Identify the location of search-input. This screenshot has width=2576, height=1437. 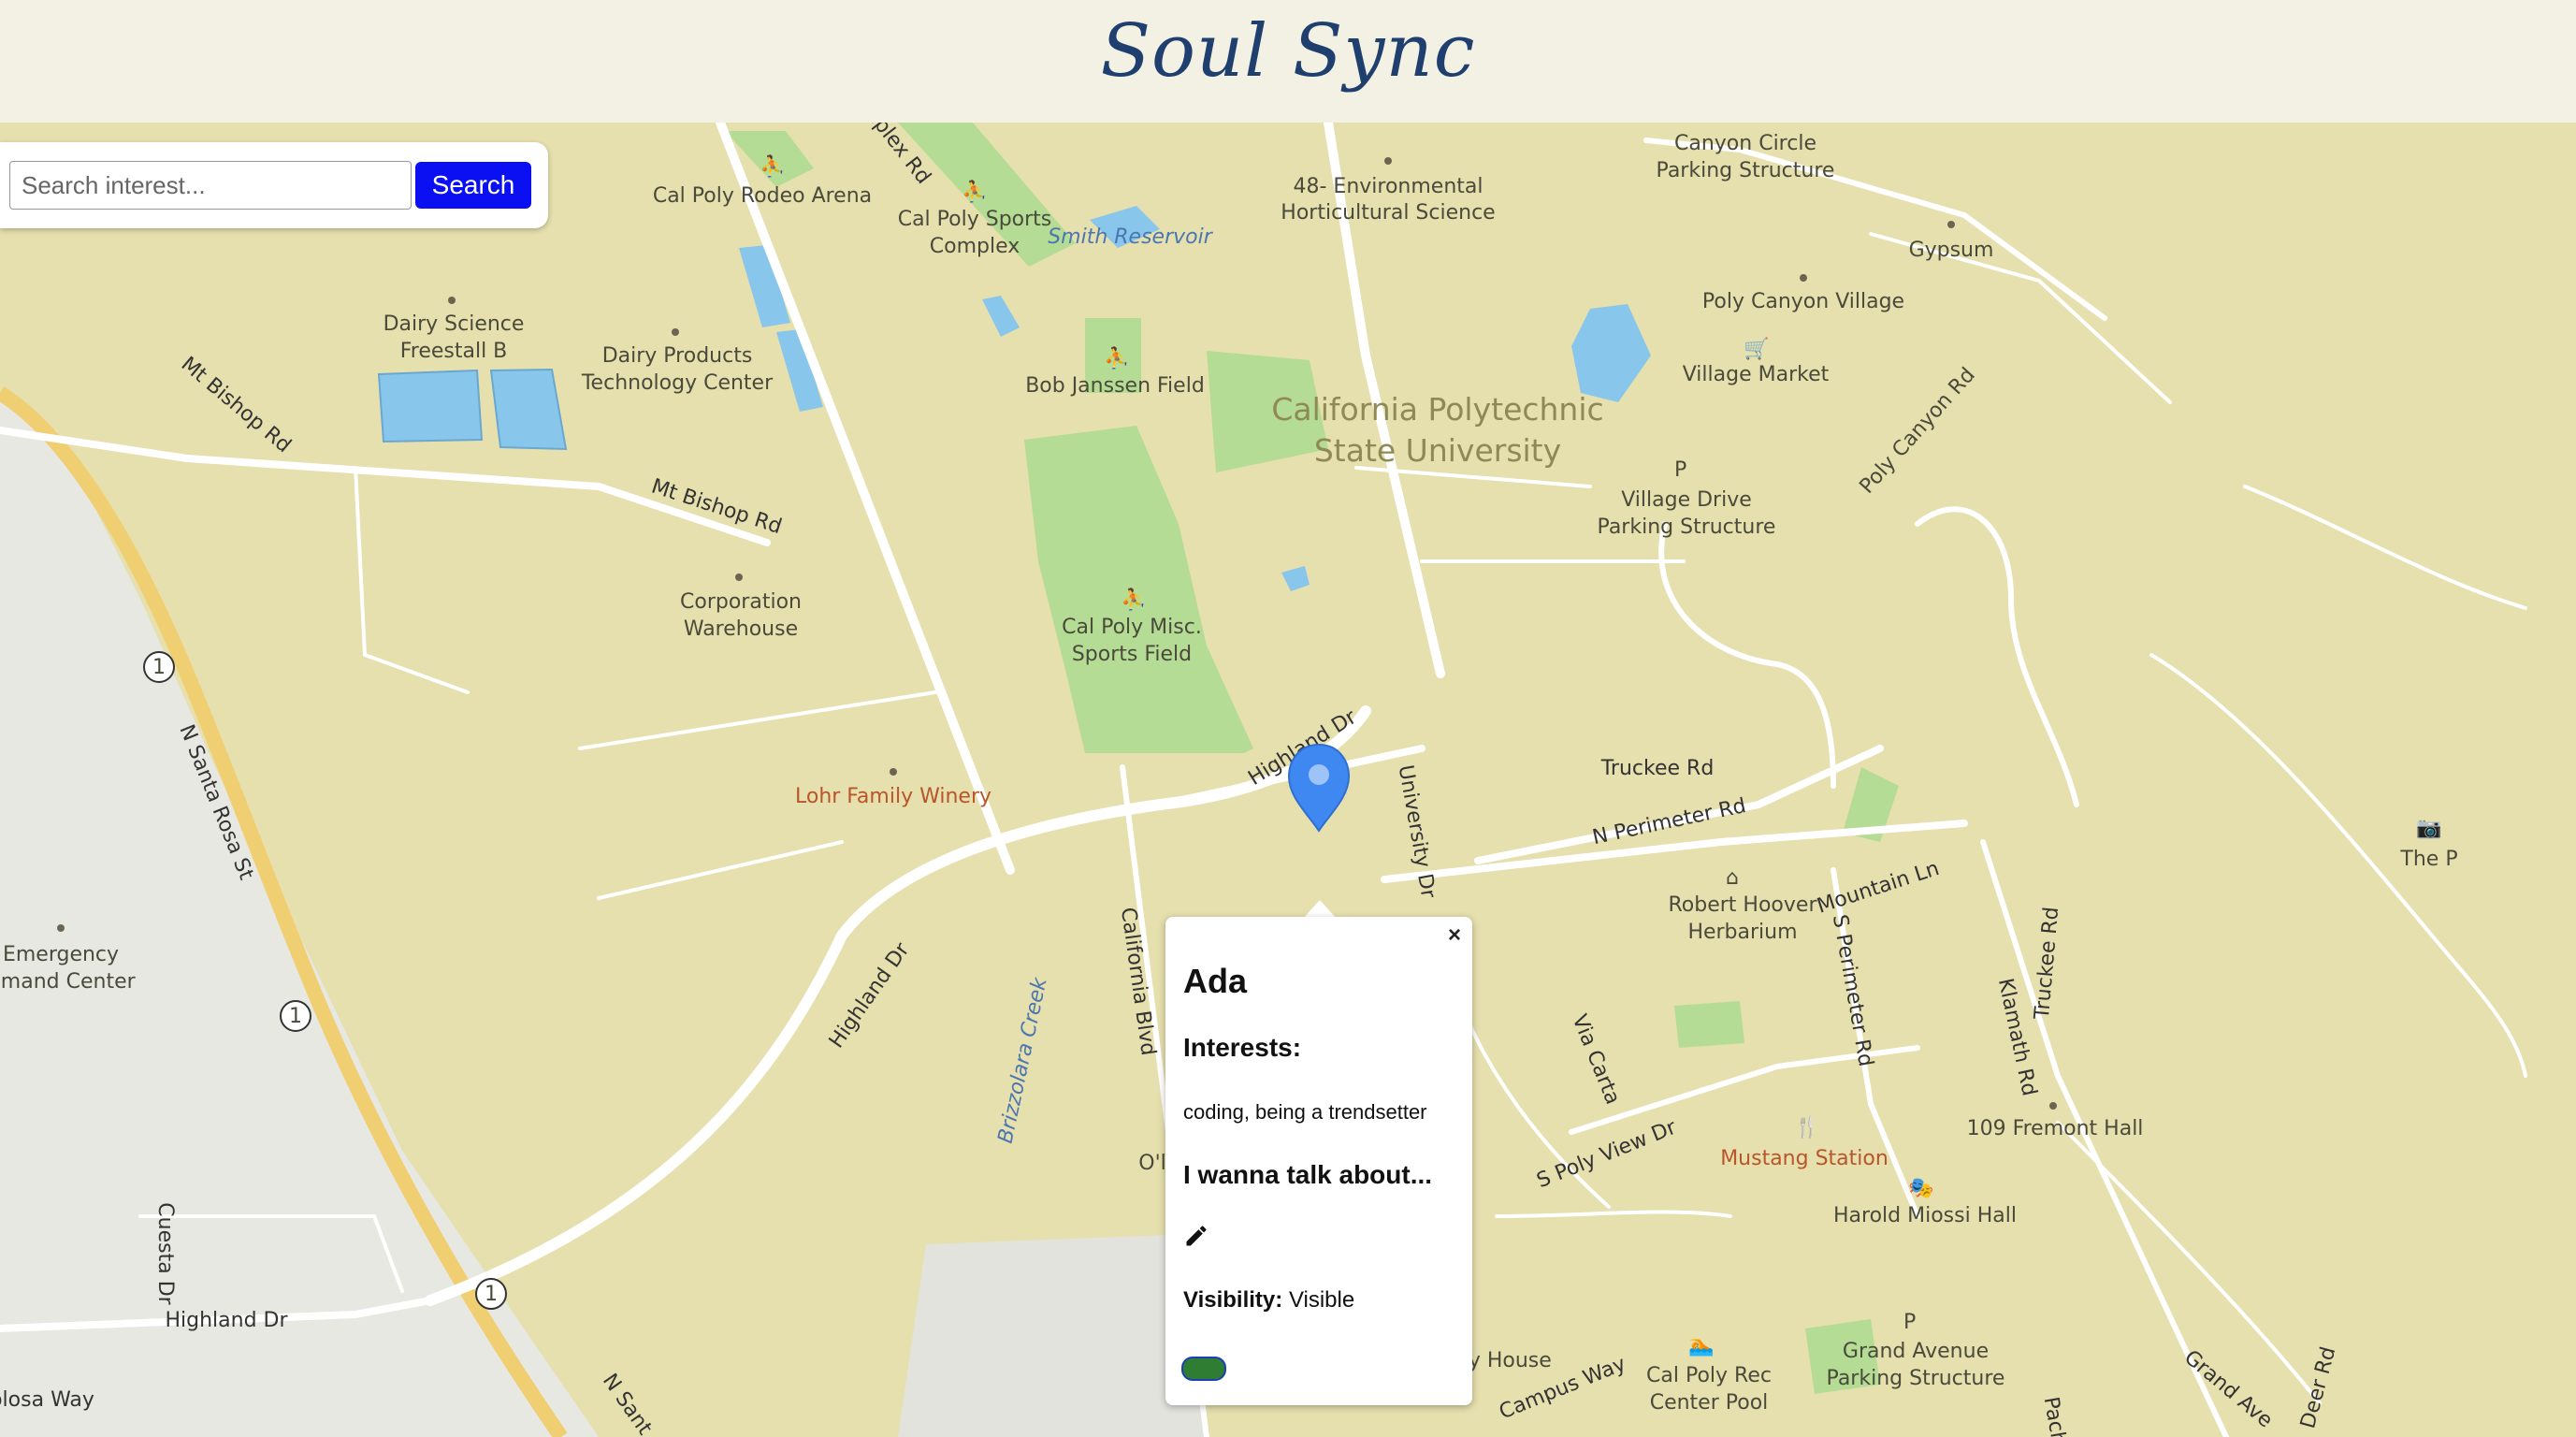
(210, 185).